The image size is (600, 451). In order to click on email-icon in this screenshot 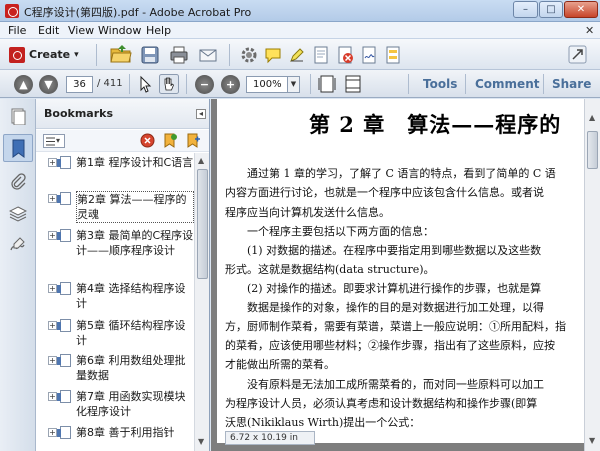, I will do `click(208, 55)`.